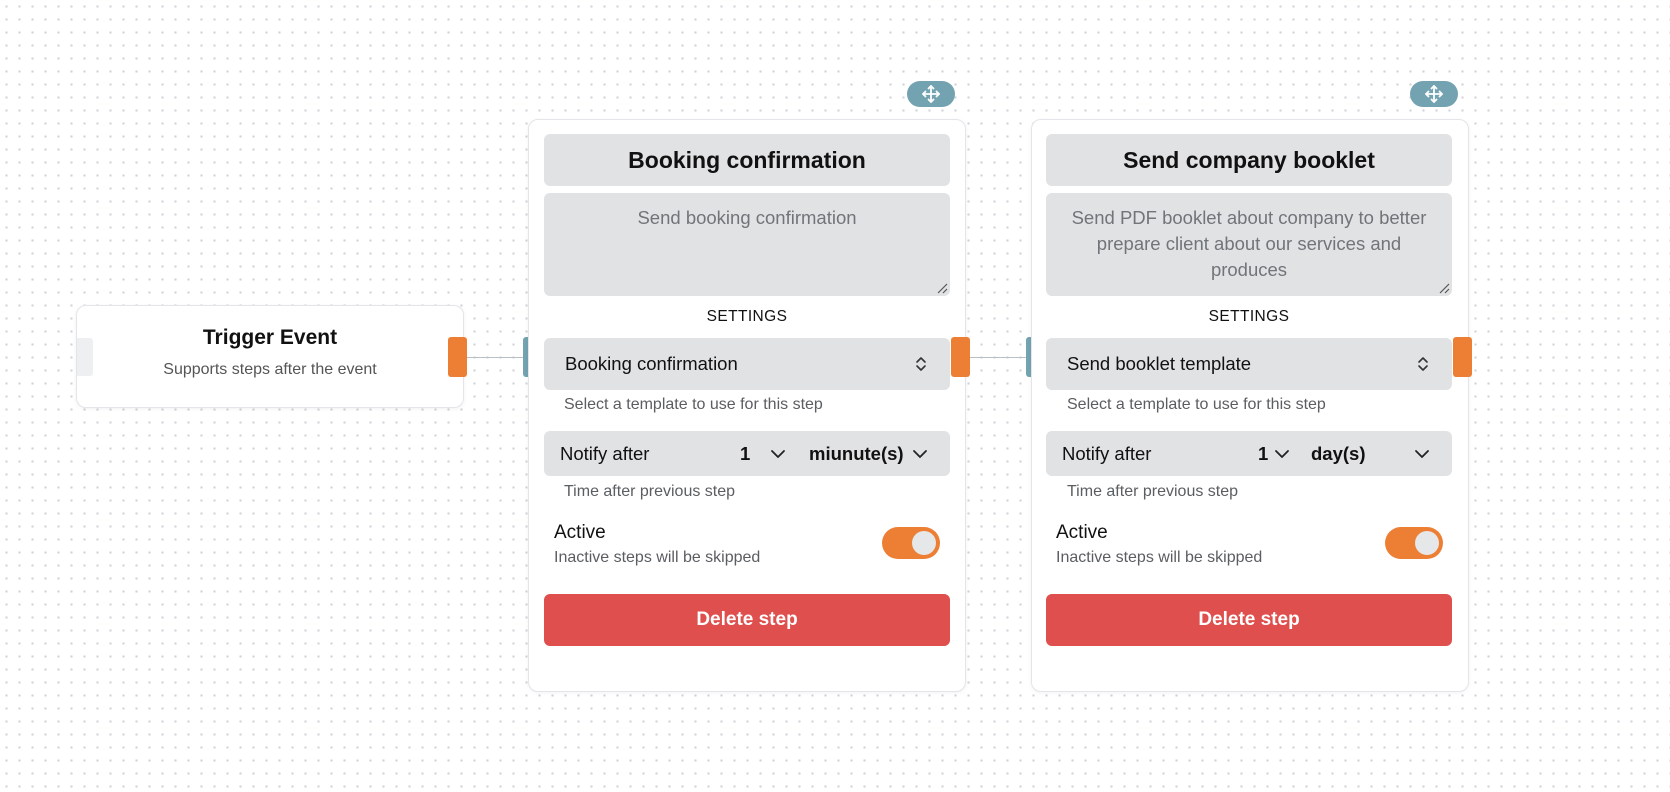 The image size is (1670, 792). What do you see at coordinates (1370, 454) in the screenshot?
I see `step-2-notify-unit-select: day(s)` at bounding box center [1370, 454].